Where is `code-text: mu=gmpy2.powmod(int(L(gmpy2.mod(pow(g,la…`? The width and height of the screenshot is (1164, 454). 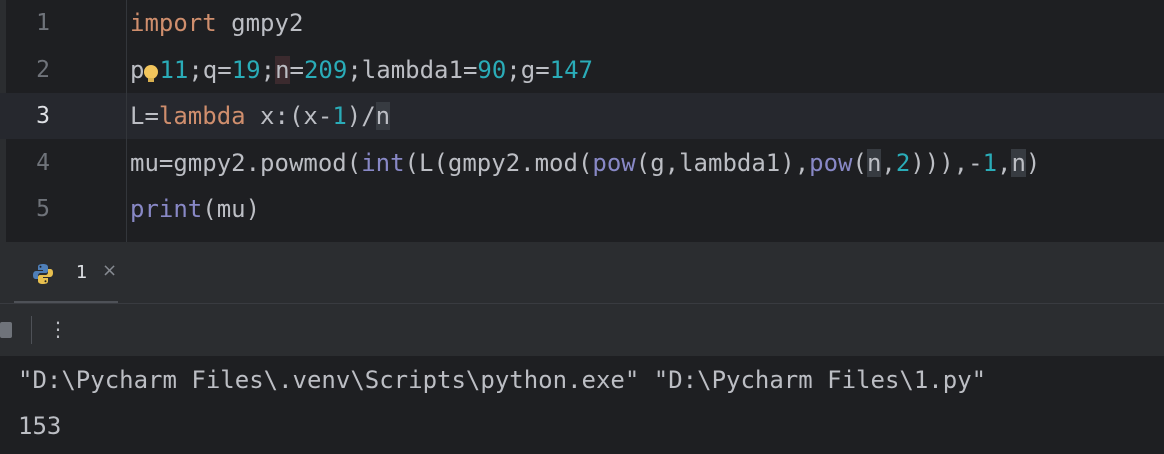
code-text: mu=gmpy2.powmod(int(L(gmpy2.mod(pow(g,la… is located at coordinates (585, 163).